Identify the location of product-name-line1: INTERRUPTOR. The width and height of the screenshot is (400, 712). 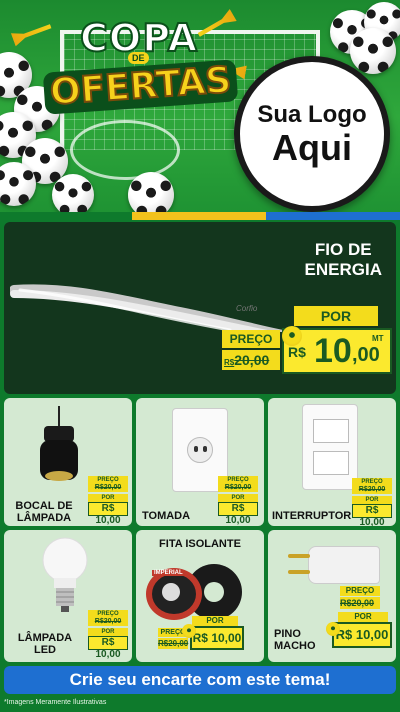
(312, 516).